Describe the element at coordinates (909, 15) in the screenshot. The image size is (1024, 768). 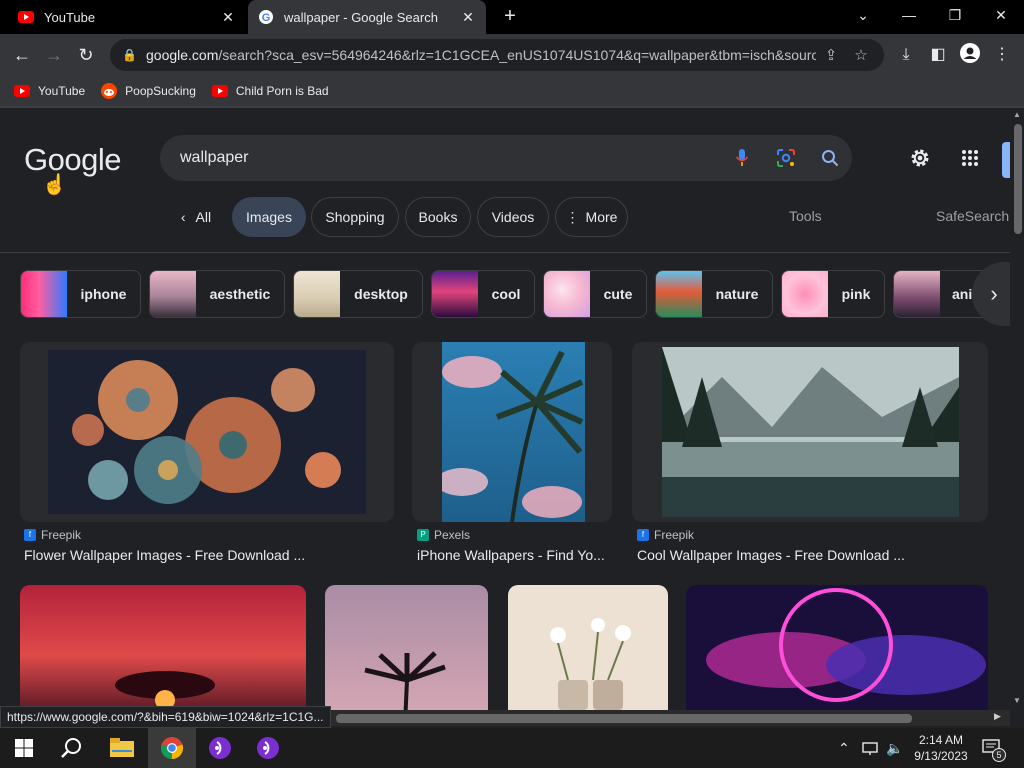
I see `minimize-icon: —` at that location.